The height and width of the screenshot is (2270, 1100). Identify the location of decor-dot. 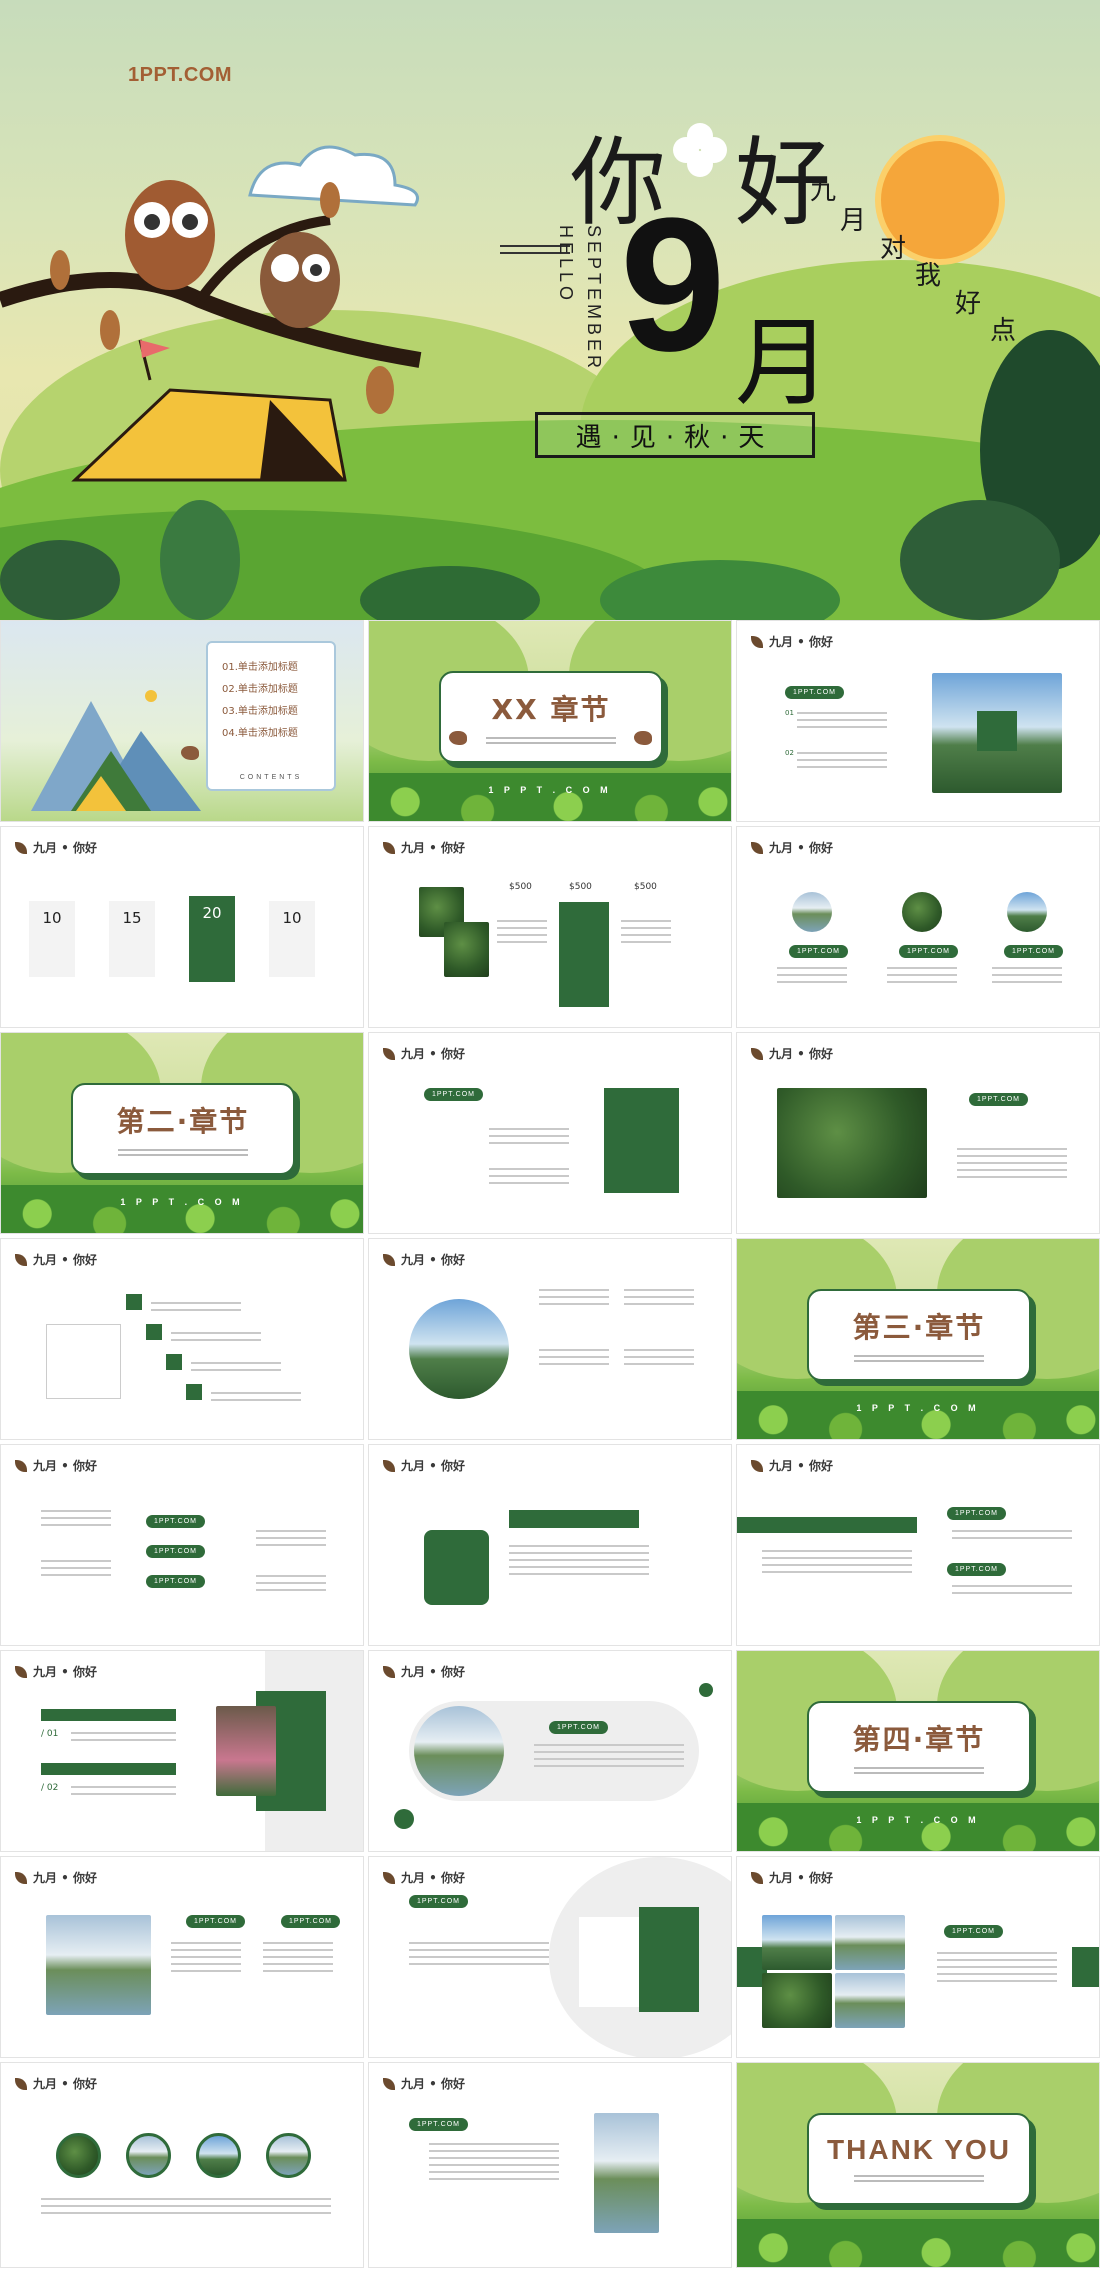
(706, 1690).